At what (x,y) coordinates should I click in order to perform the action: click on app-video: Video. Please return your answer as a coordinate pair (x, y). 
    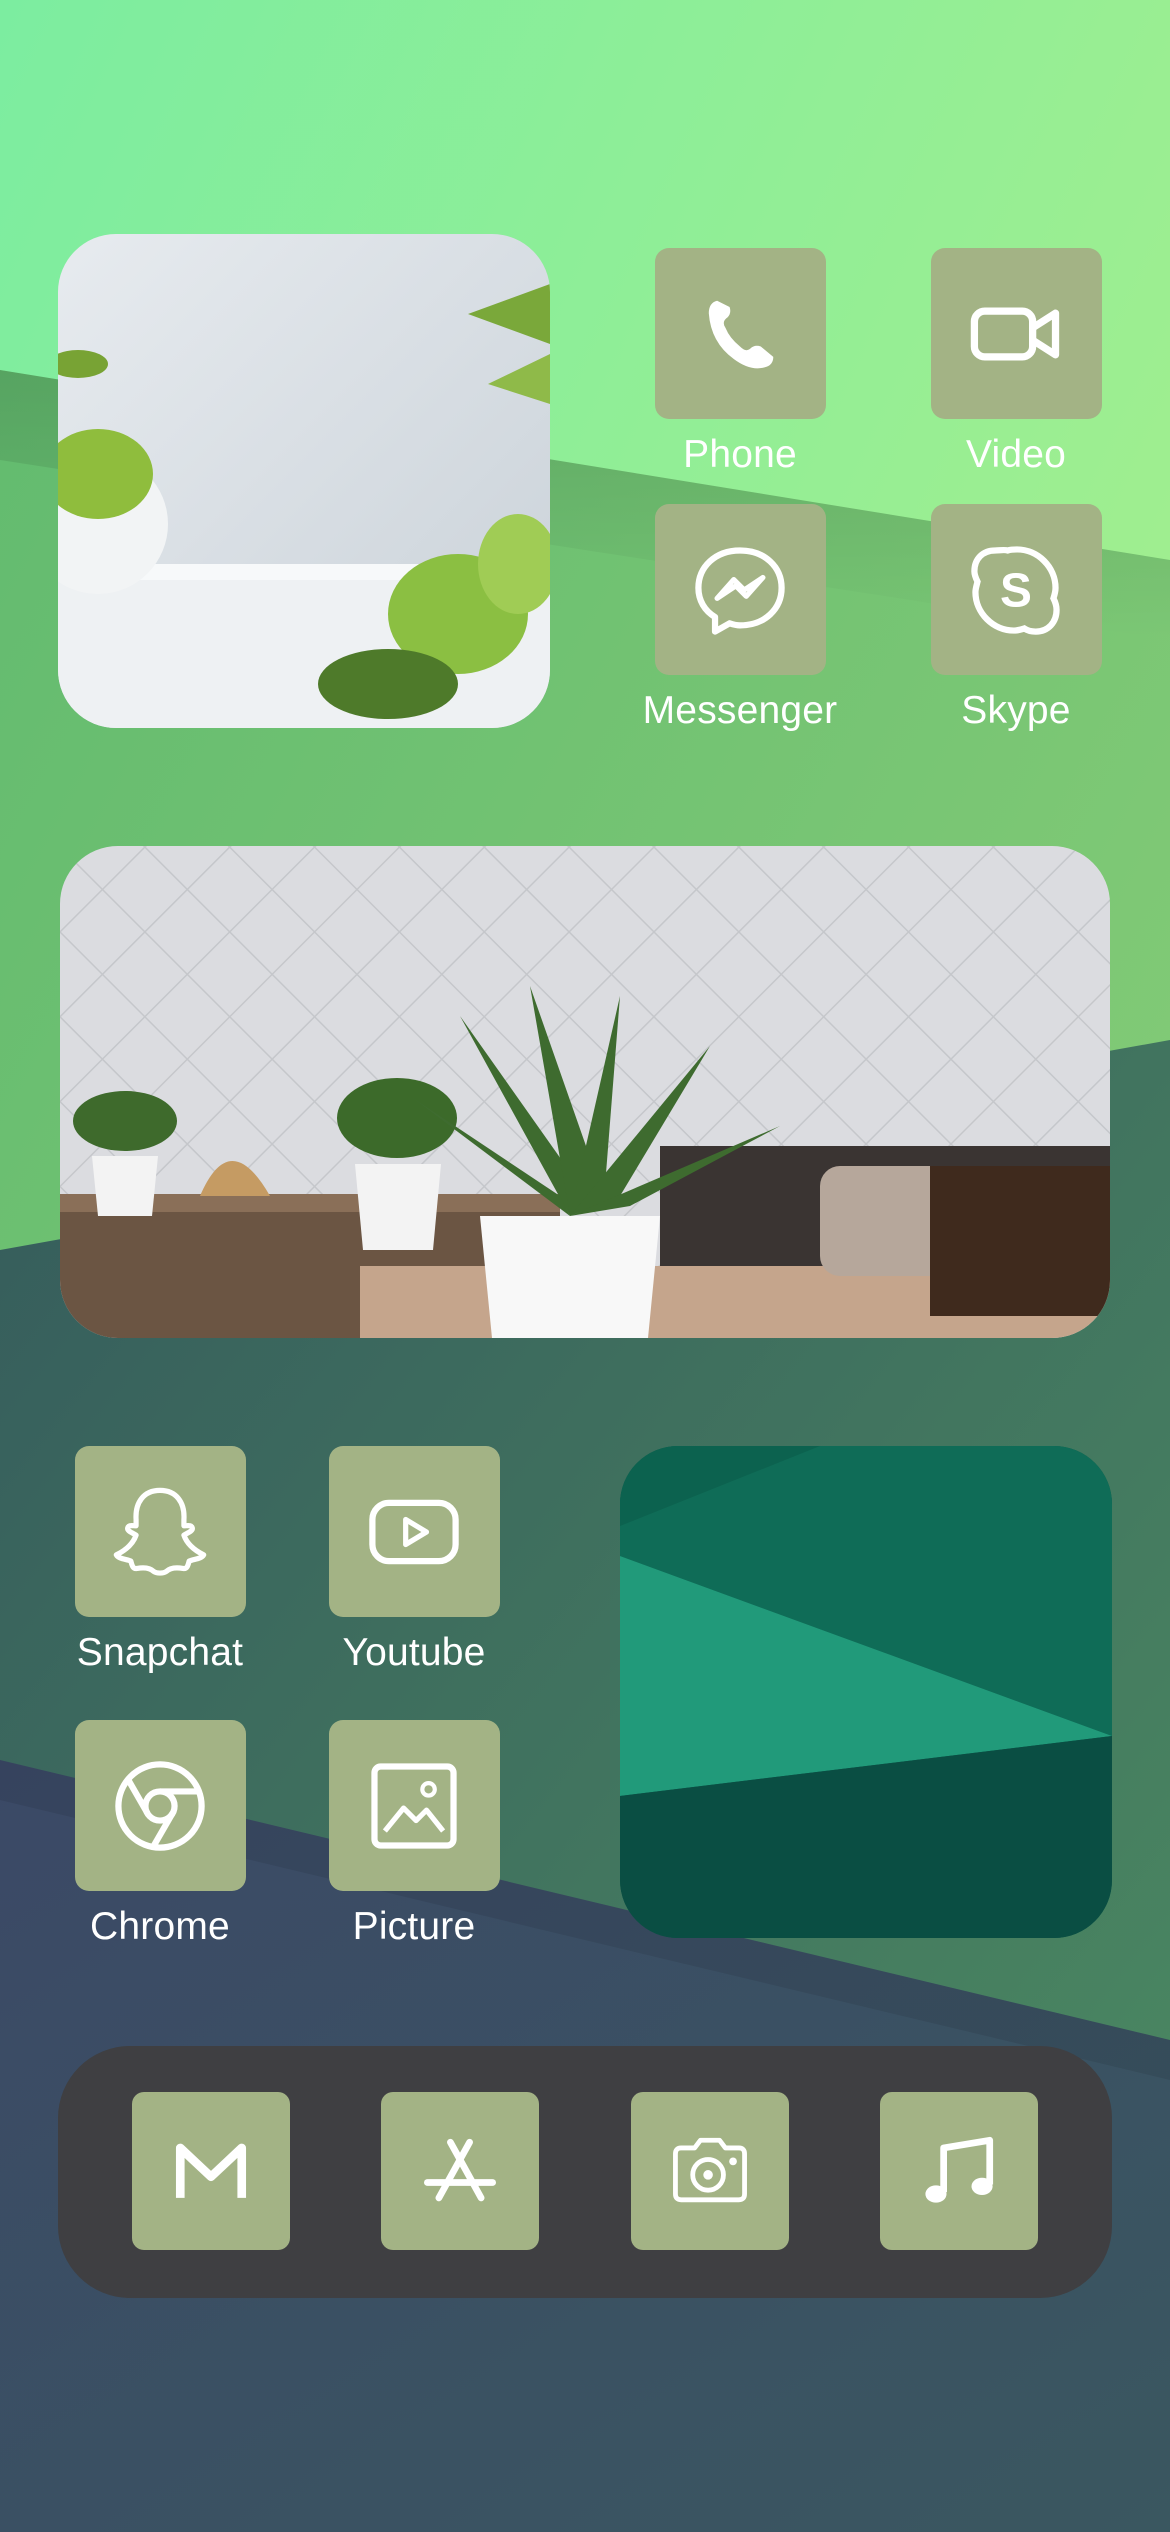
    Looking at the image, I should click on (1016, 362).